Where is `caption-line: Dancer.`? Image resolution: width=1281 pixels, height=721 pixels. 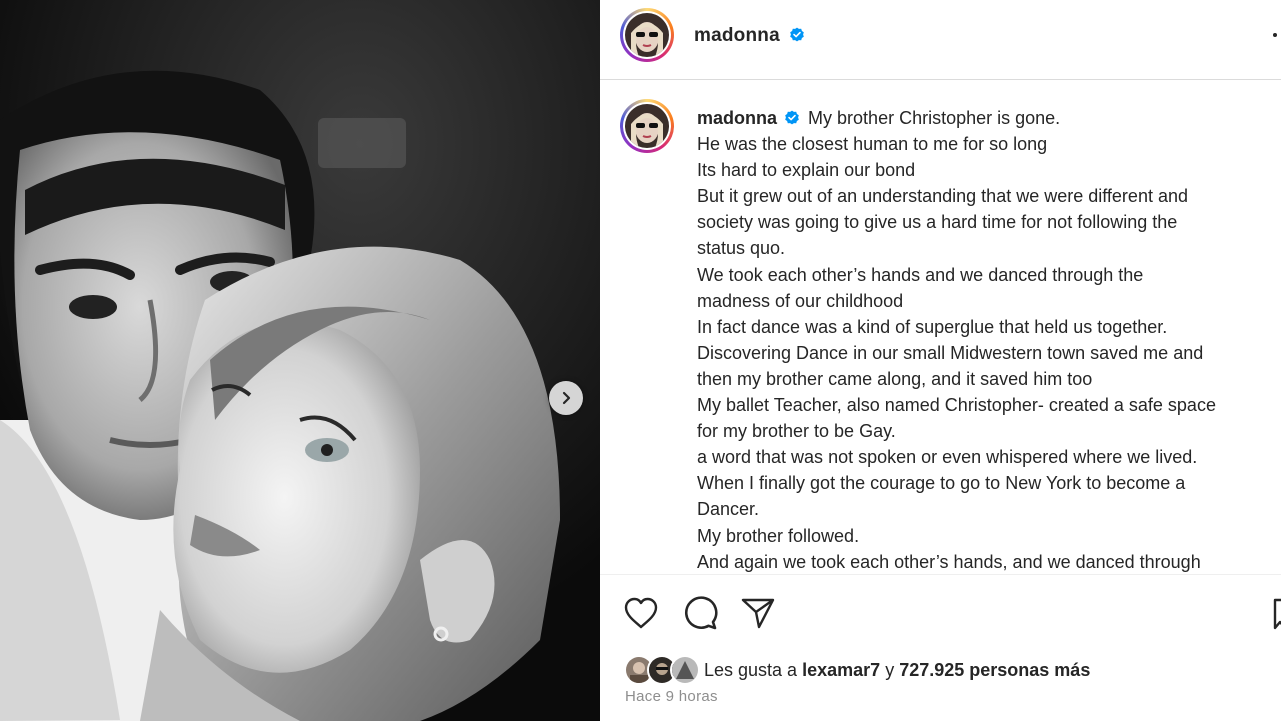 caption-line: Dancer. is located at coordinates (728, 509).